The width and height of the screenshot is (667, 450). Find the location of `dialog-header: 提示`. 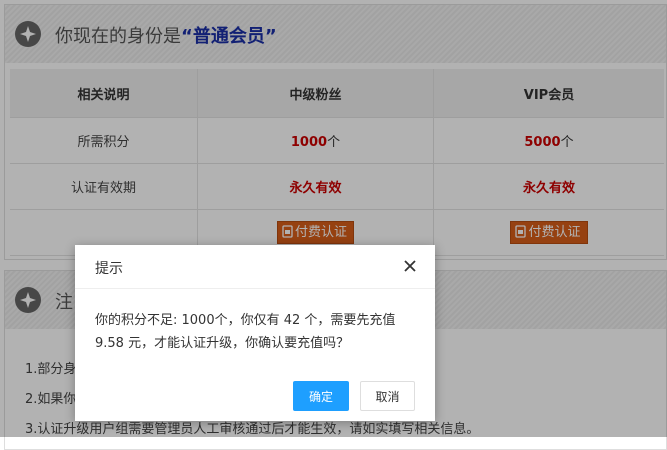

dialog-header: 提示 is located at coordinates (255, 267).